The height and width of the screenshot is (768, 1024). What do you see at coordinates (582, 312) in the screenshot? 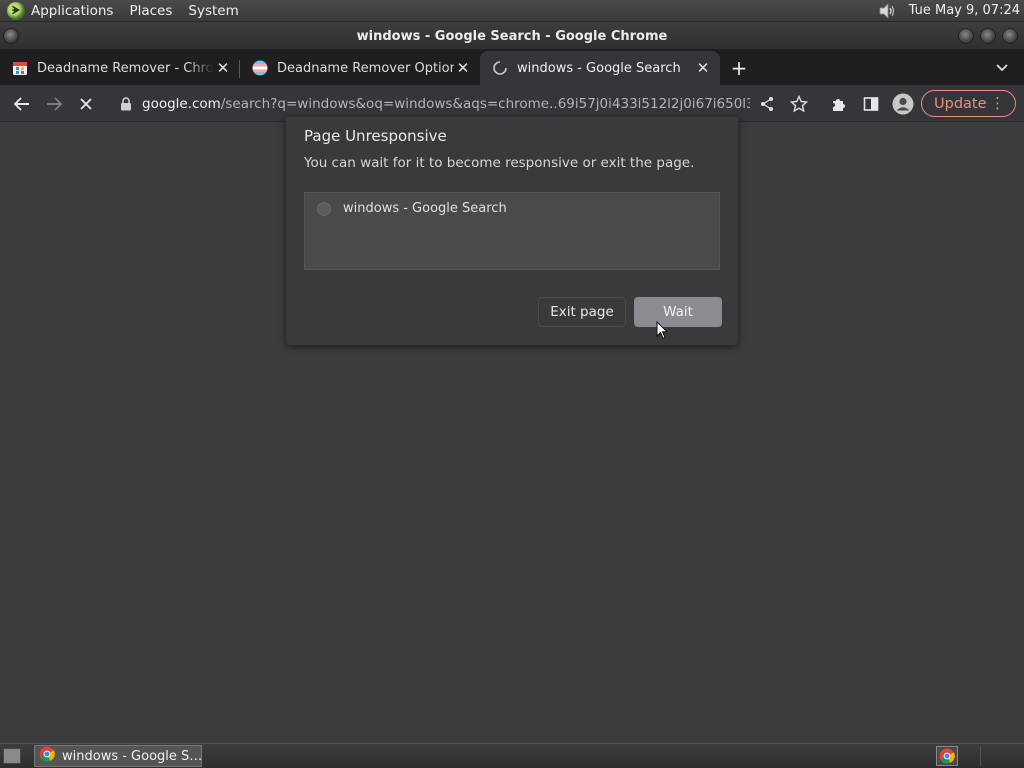
I see `exit-page-button: Exit page` at bounding box center [582, 312].